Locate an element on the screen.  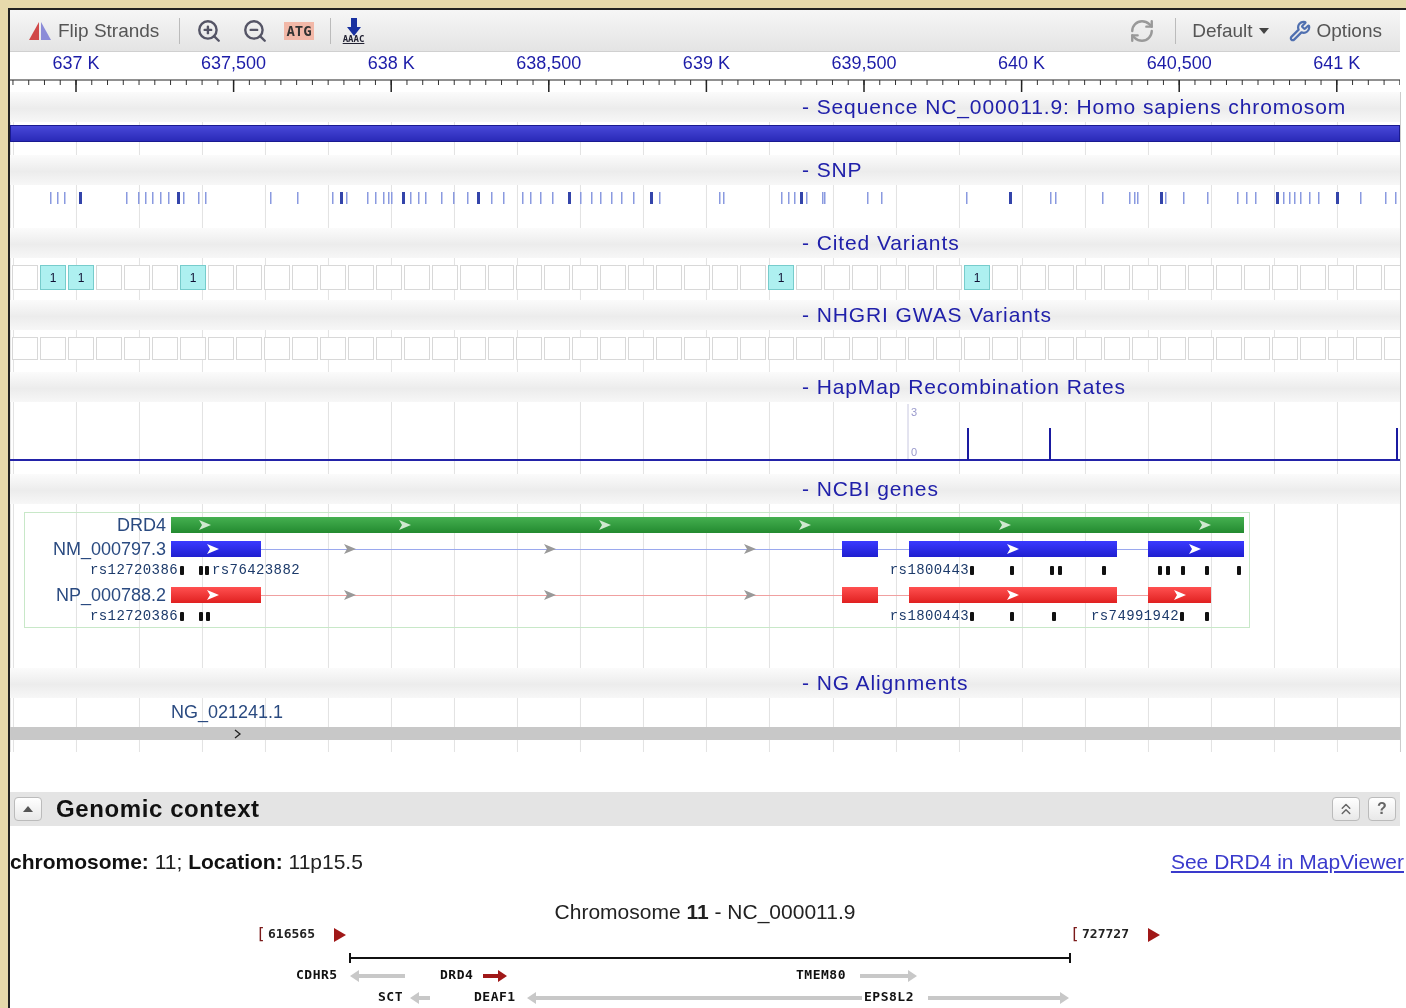
track-title: - Cited Variants is located at coordinates (881, 243).